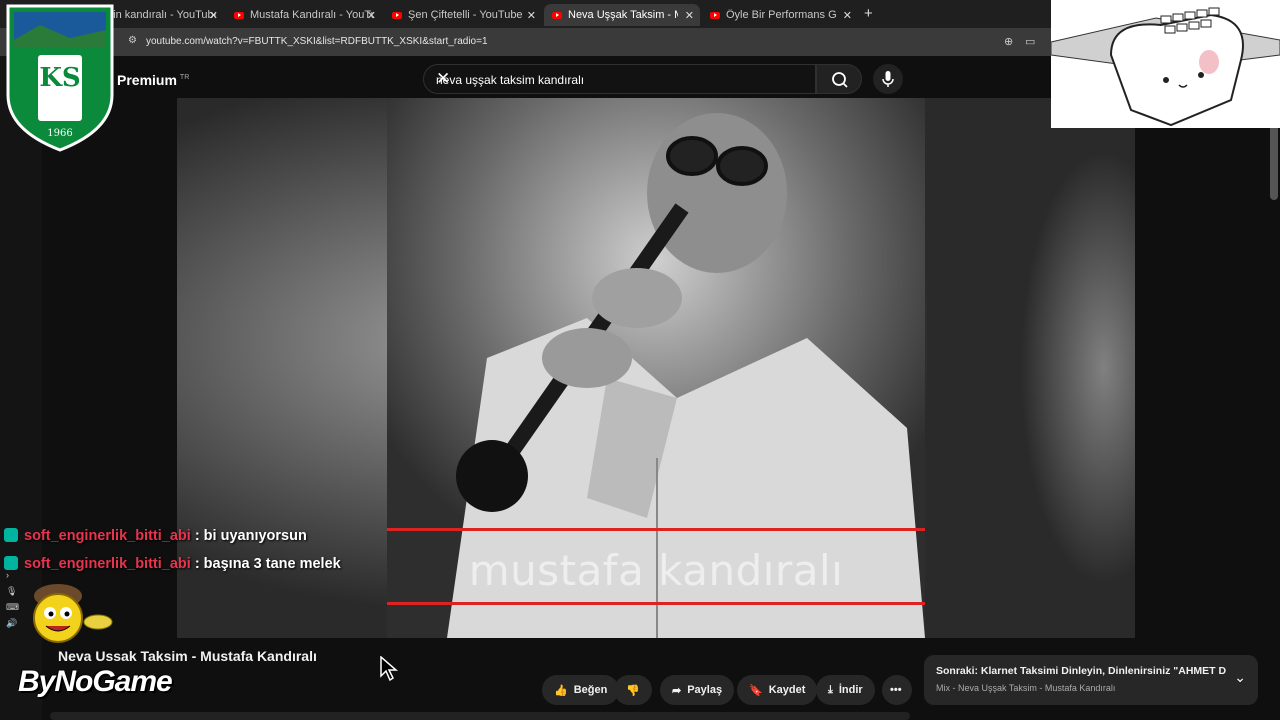  What do you see at coordinates (1240, 677) in the screenshot?
I see `chevron-down-icon: ⌄` at bounding box center [1240, 677].